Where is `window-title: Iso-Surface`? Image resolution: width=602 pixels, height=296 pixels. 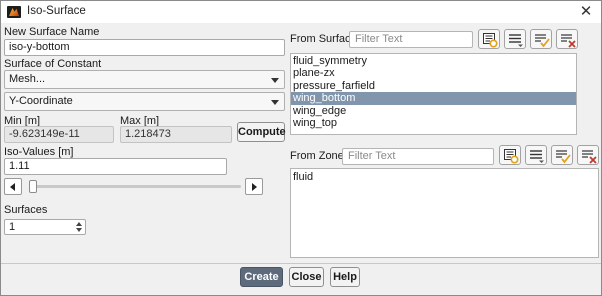 window-title: Iso-Surface is located at coordinates (56, 11).